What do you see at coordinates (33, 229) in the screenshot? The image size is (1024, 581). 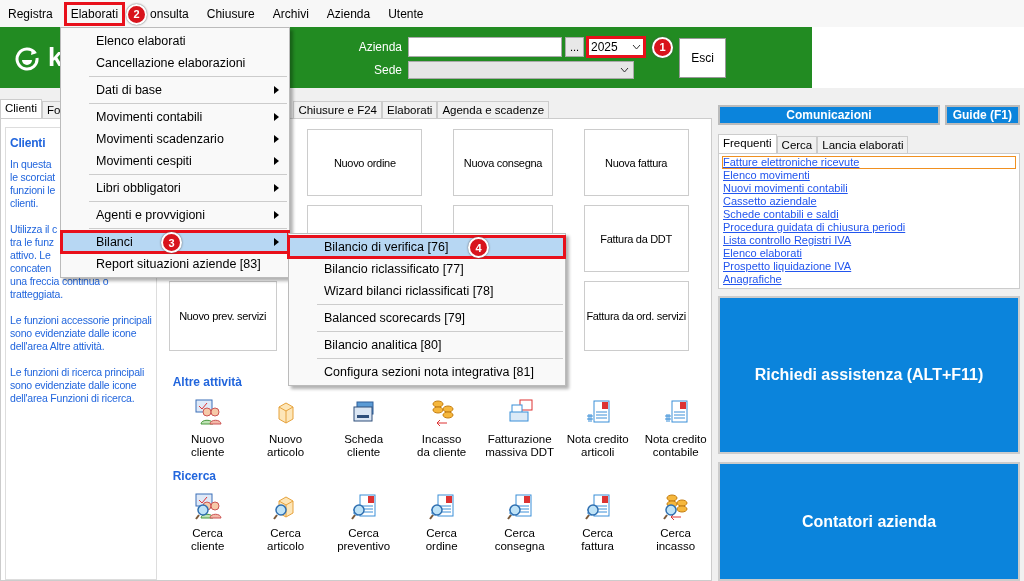 I see `info-text: Utilizza il c` at bounding box center [33, 229].